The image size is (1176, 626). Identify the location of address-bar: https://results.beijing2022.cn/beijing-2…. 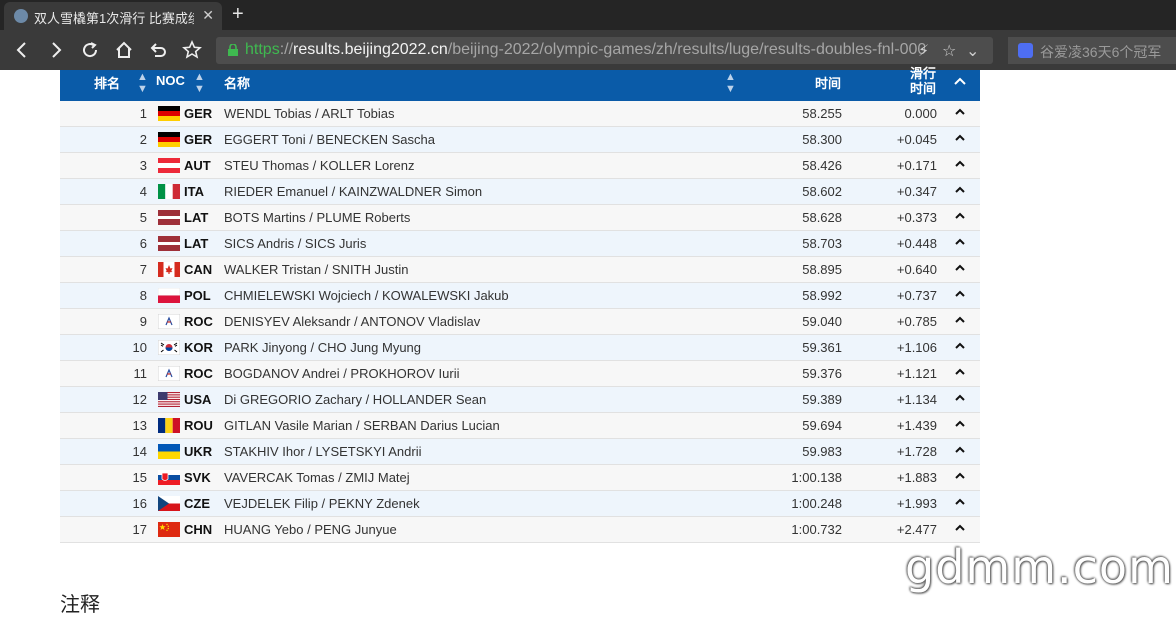
(604, 50).